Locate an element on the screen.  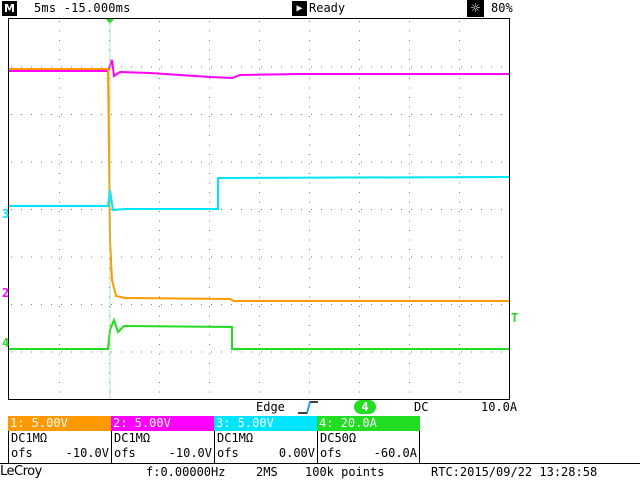
trigger-source-badge: 4 is located at coordinates (365, 407).